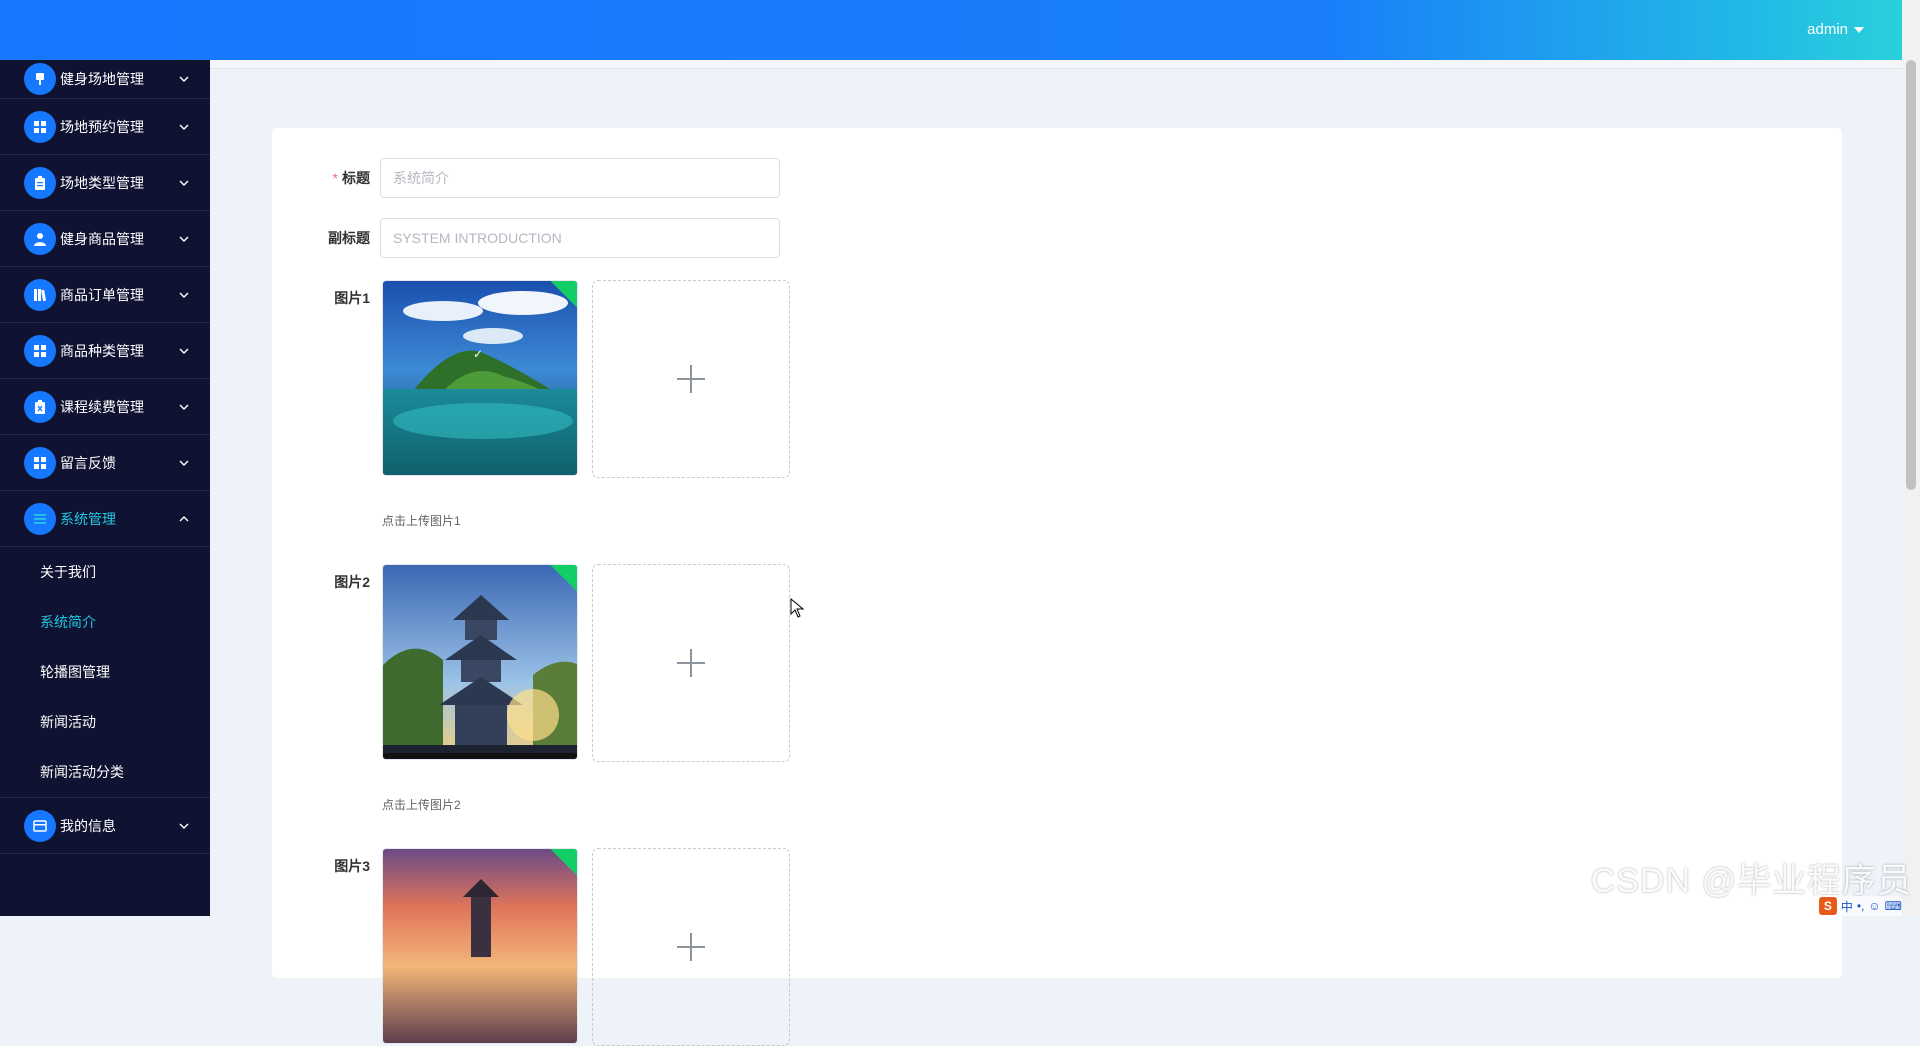  Describe the element at coordinates (580, 238) in the screenshot. I see `subtitle-input` at that location.